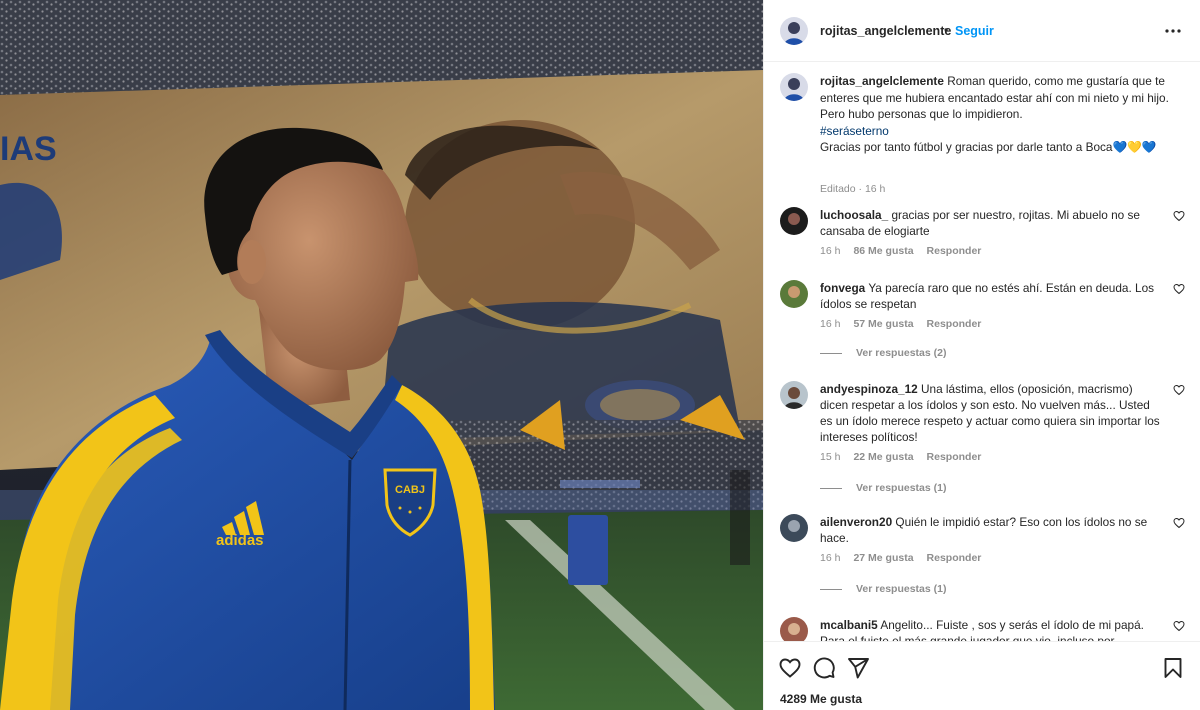 This screenshot has width=1200, height=710. Describe the element at coordinates (858, 668) in the screenshot. I see `send-icon` at that location.